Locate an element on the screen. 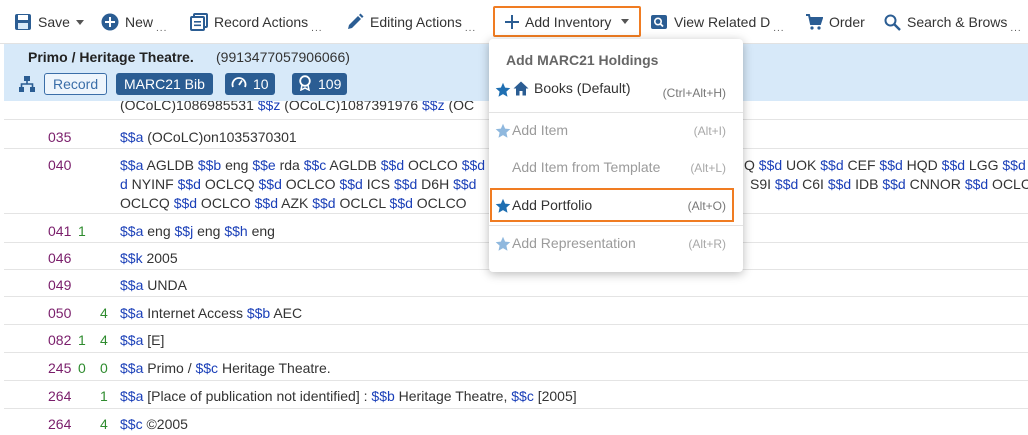 The image size is (1028, 435). field-tag: 041 is located at coordinates (60, 231).